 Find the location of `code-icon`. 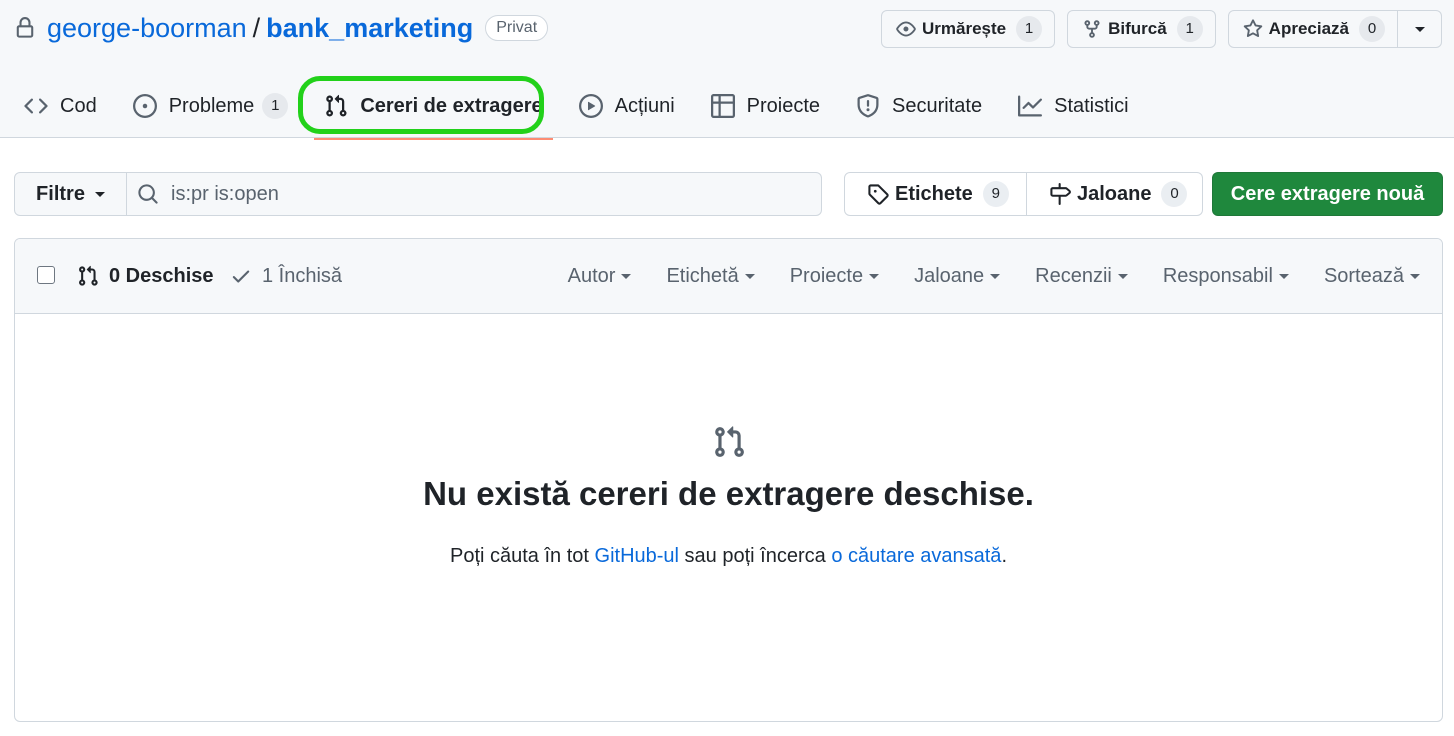

code-icon is located at coordinates (36, 106).